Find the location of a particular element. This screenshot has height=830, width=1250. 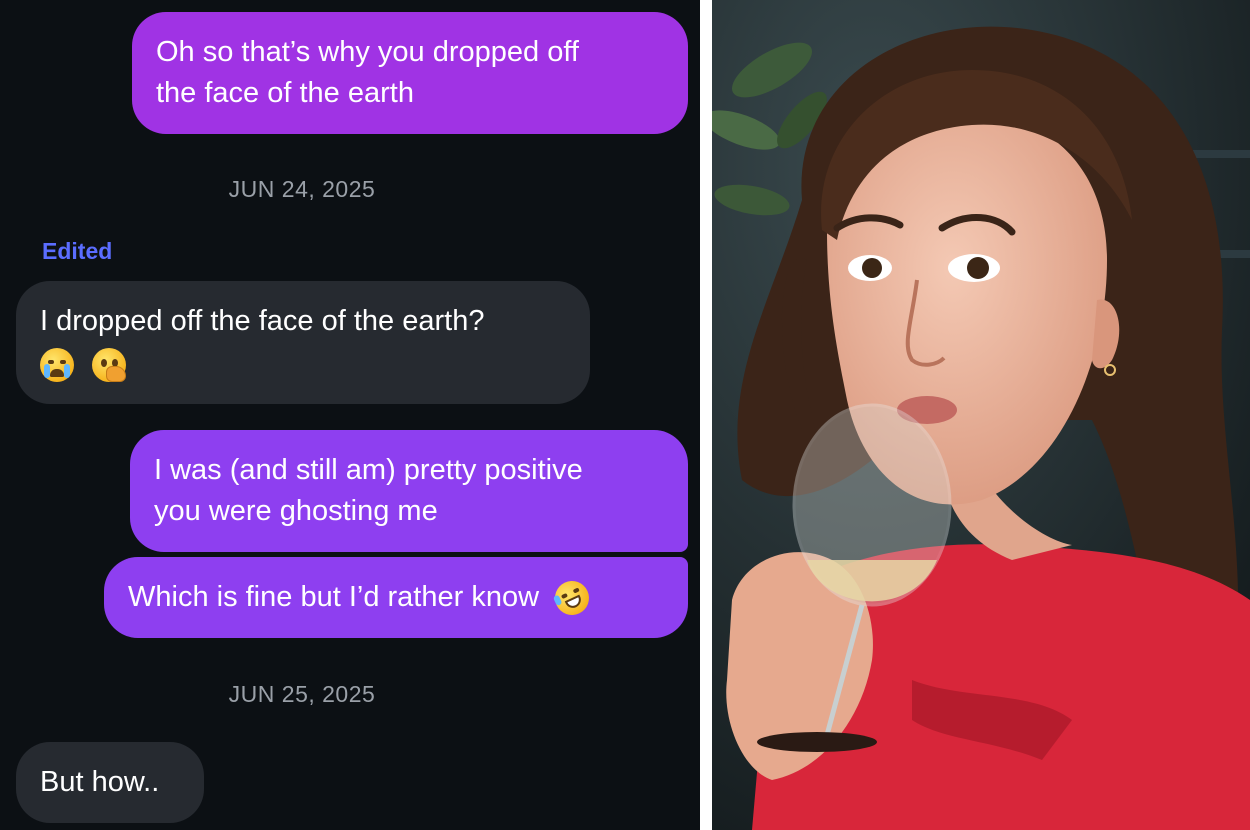

face-with-hand-over-mouth-emoji is located at coordinates (109, 365).